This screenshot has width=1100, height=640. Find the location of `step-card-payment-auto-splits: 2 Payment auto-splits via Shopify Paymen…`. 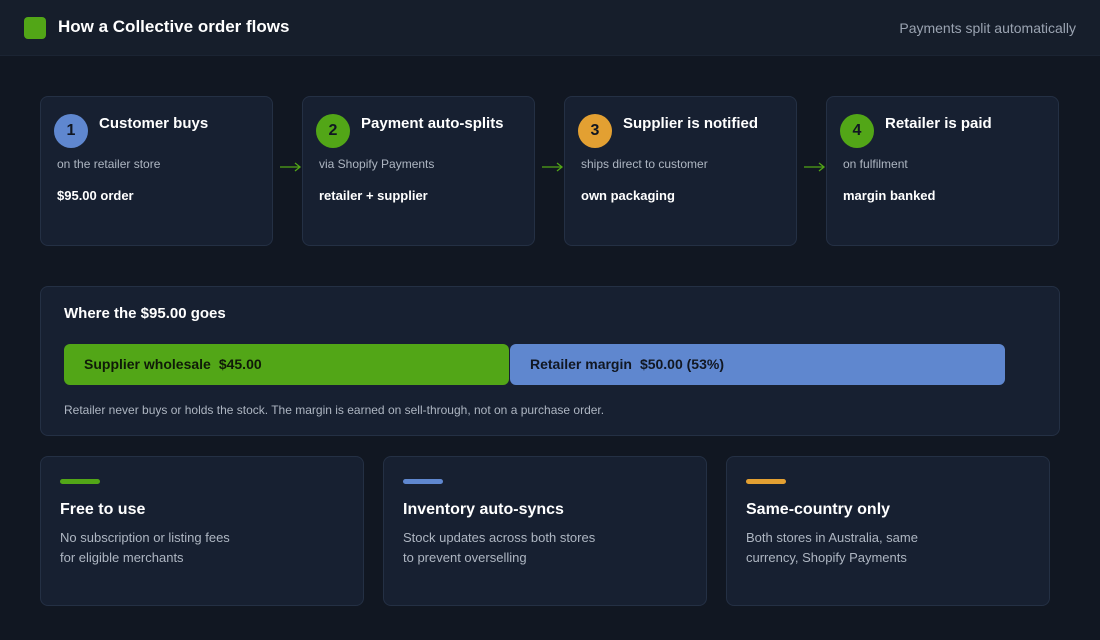

step-card-payment-auto-splits: 2 Payment auto-splits via Shopify Paymen… is located at coordinates (418, 171).